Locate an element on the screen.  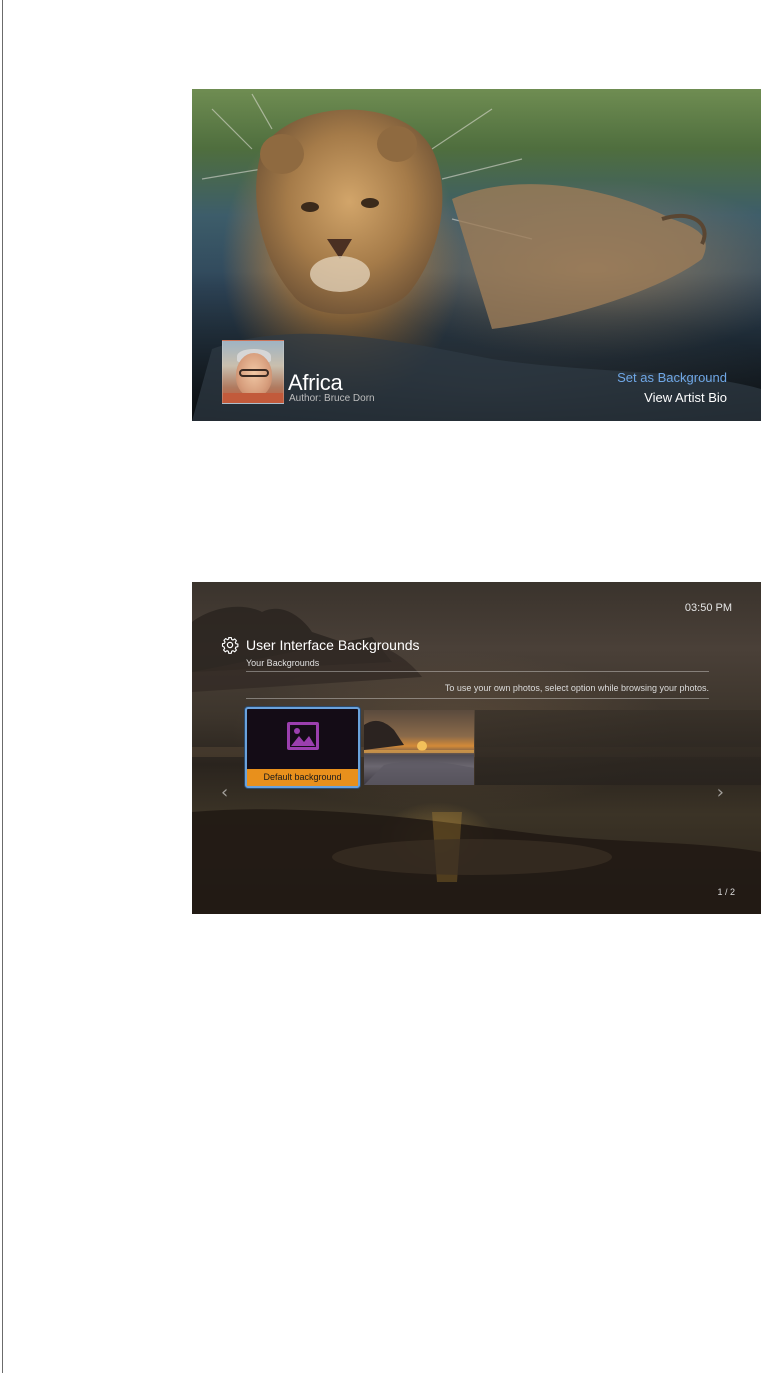
sunset-background-thumbnail is located at coordinates (419, 747).